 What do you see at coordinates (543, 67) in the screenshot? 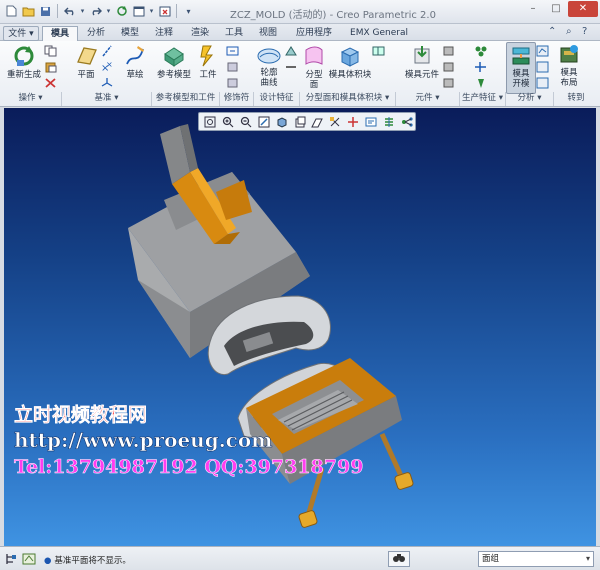
I see `projection-area-icon` at bounding box center [543, 67].